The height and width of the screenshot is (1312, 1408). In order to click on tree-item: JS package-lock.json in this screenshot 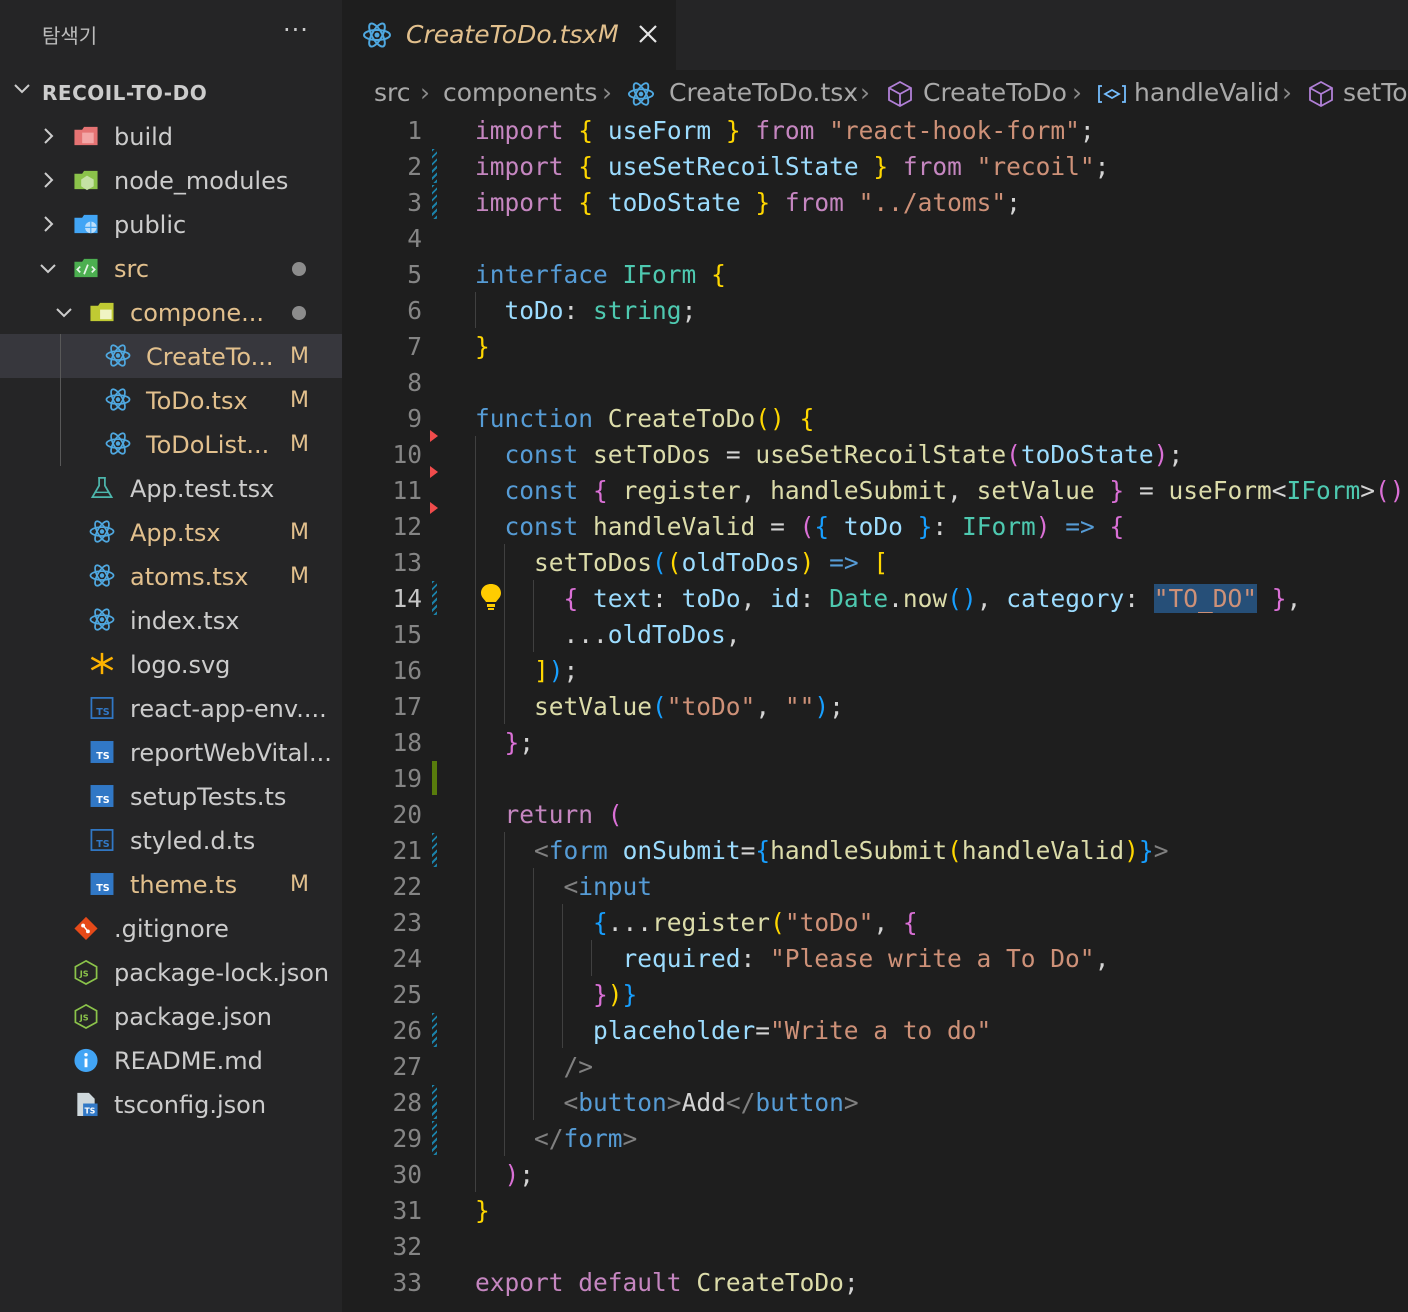, I will do `click(171, 972)`.